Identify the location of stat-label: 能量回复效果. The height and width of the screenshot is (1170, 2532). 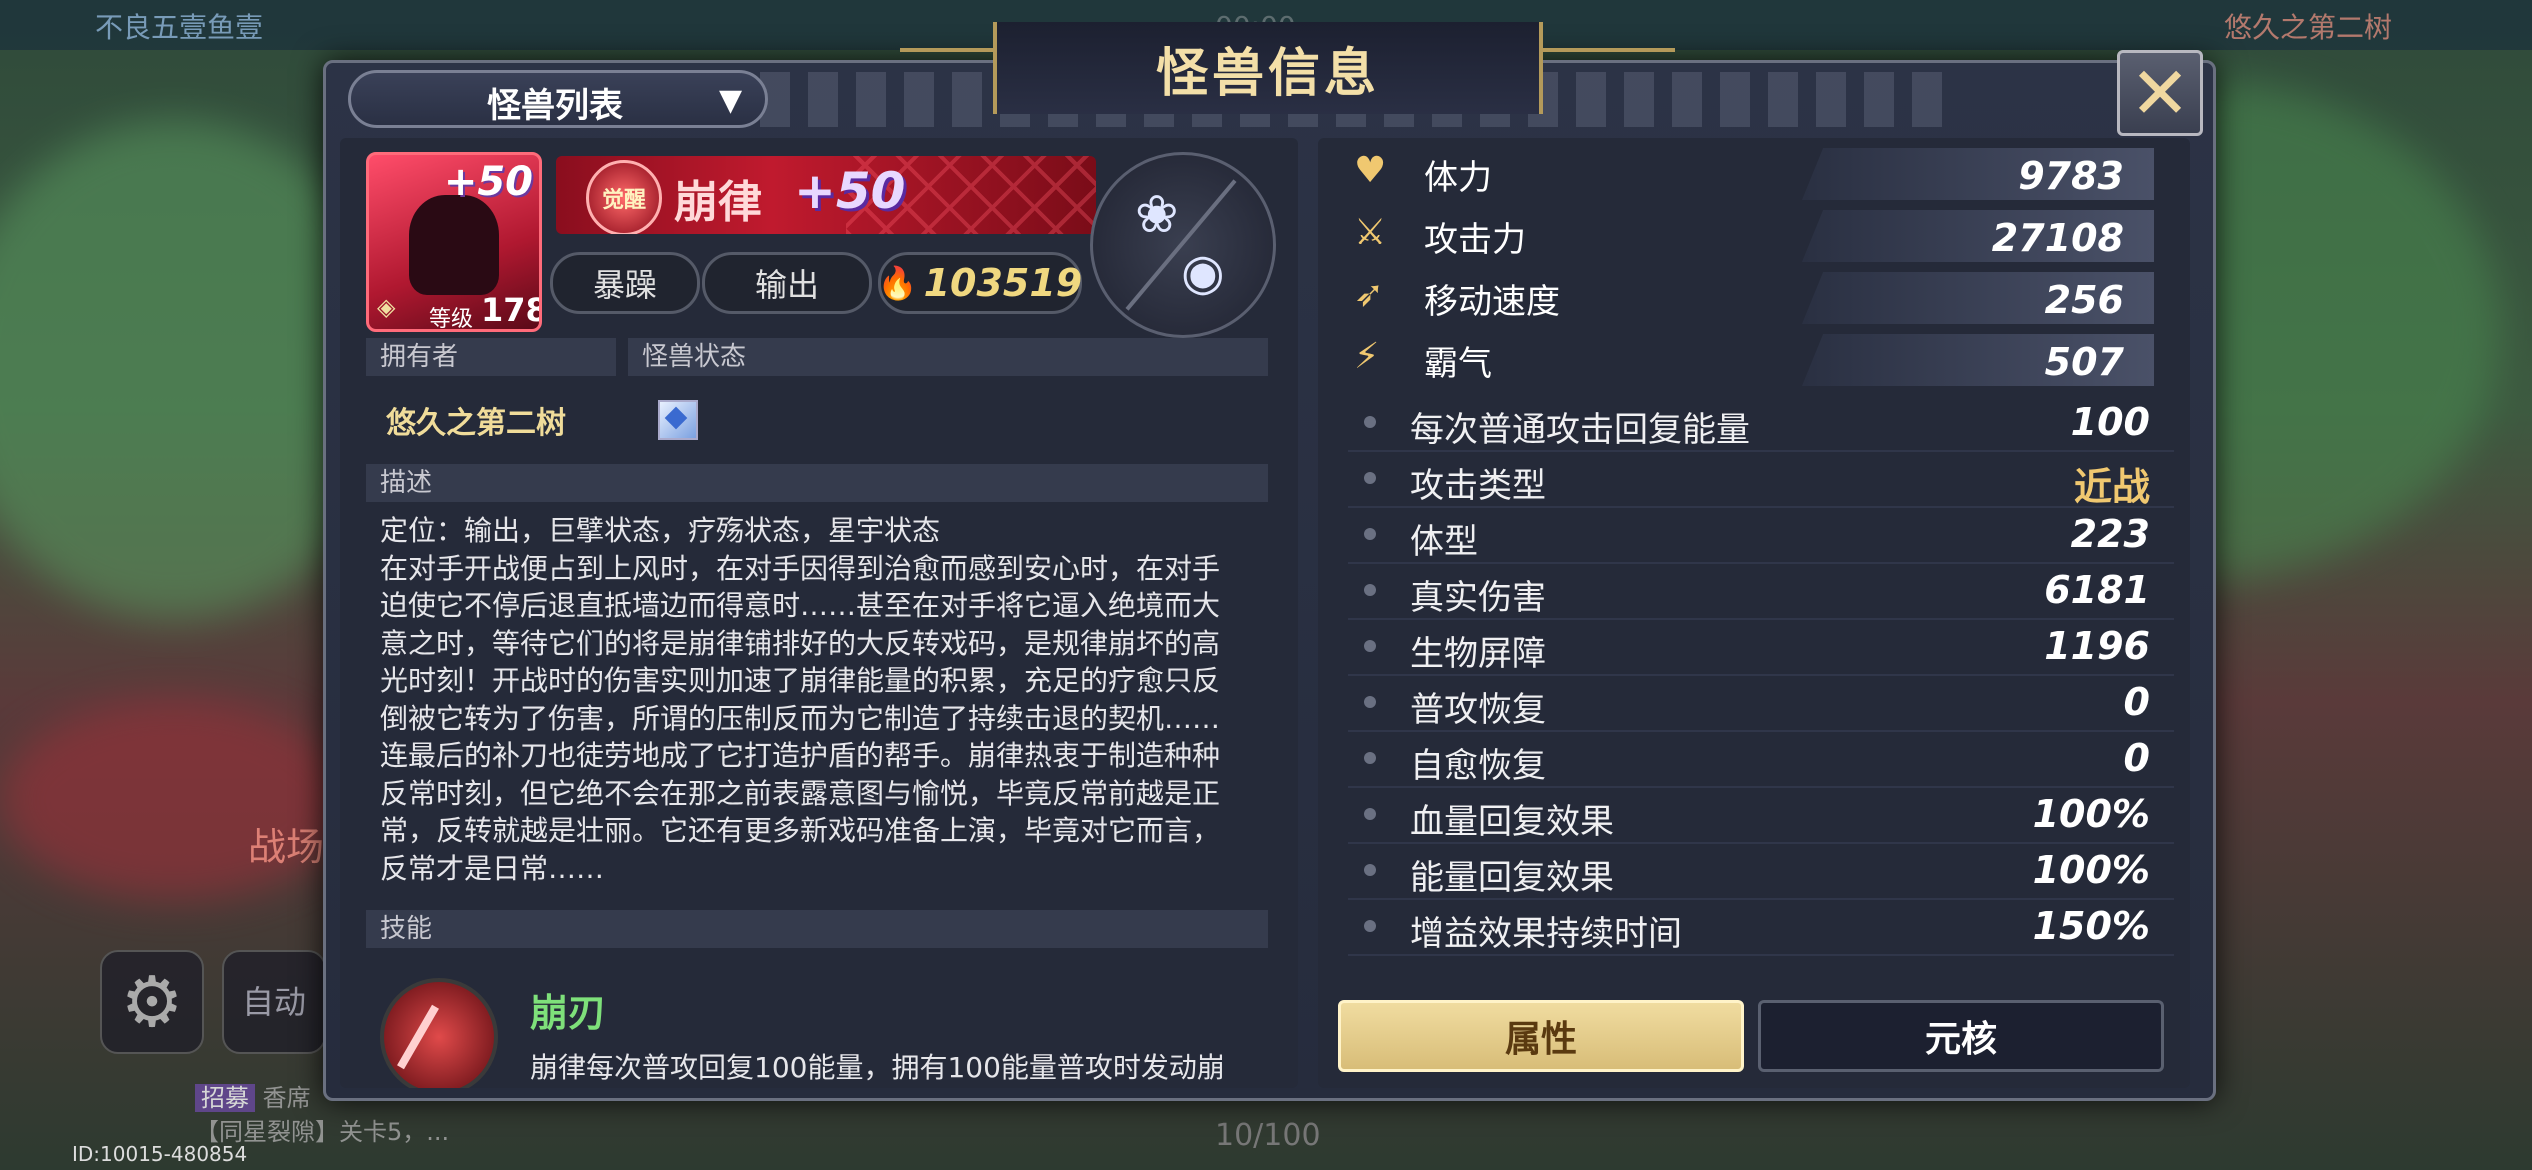
(1512, 878).